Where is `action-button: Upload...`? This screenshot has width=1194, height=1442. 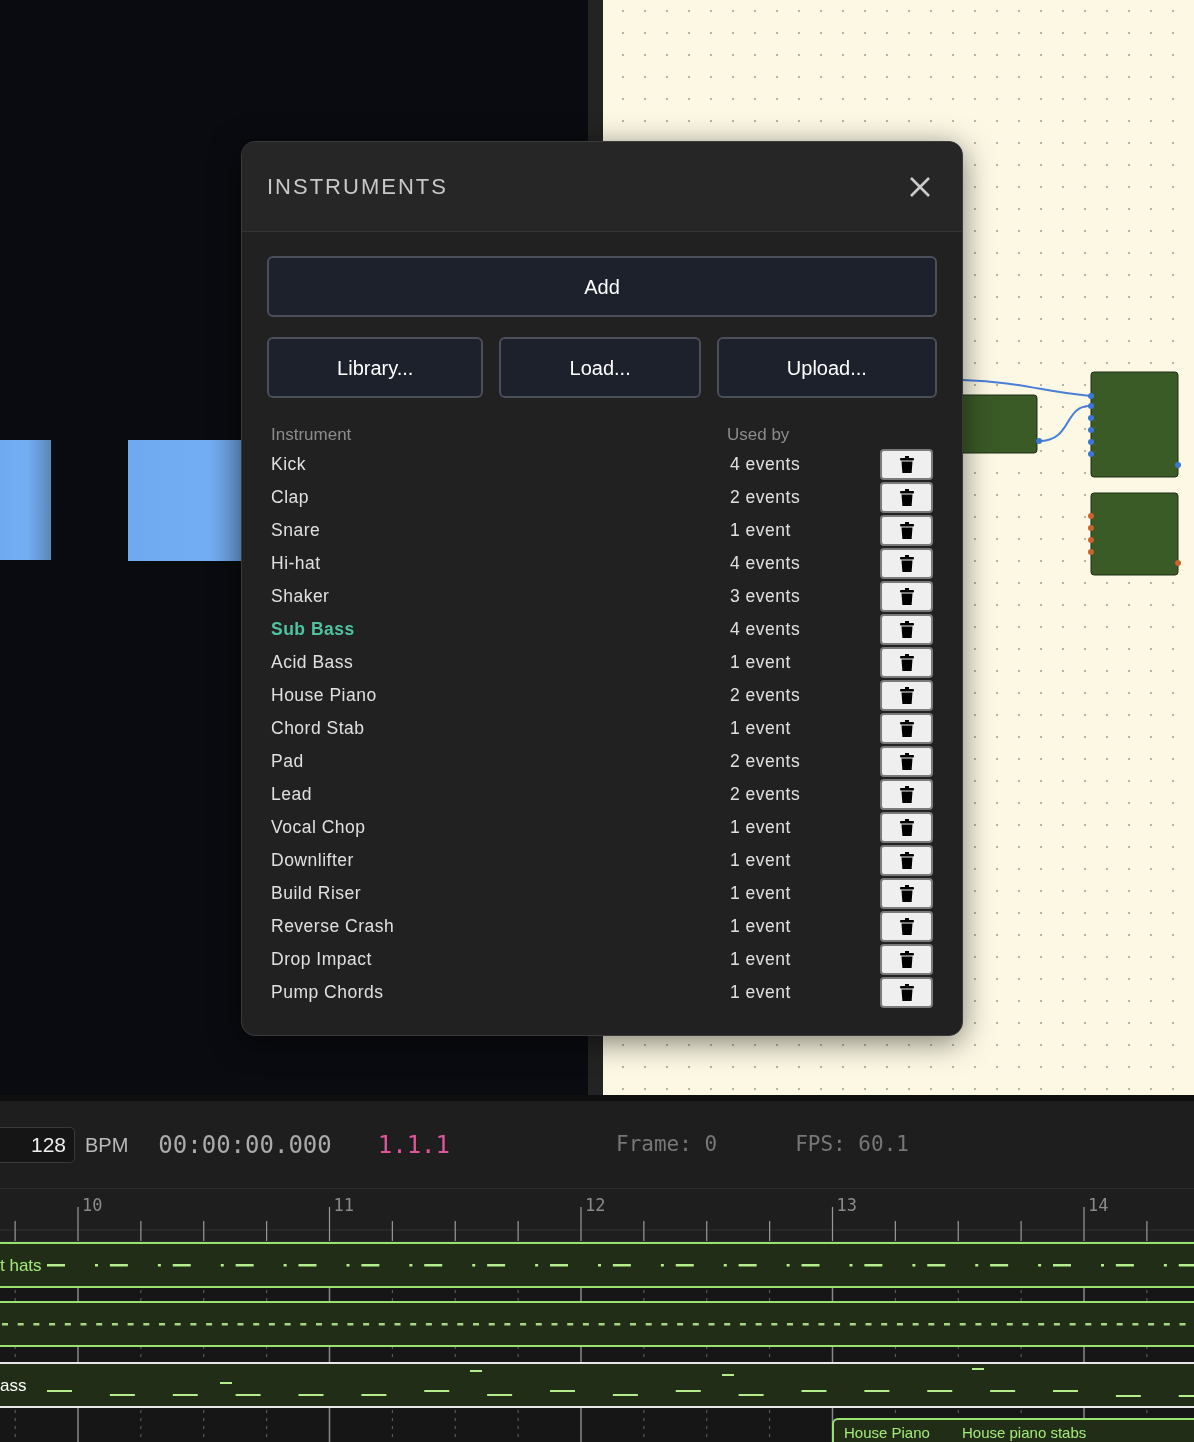 action-button: Upload... is located at coordinates (826, 367).